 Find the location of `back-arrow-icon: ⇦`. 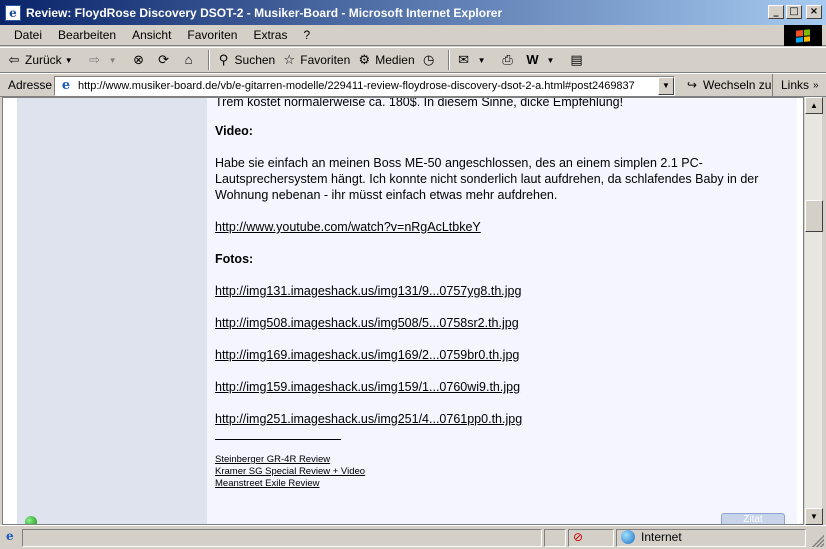

back-arrow-icon: ⇦ is located at coordinates (14, 59).